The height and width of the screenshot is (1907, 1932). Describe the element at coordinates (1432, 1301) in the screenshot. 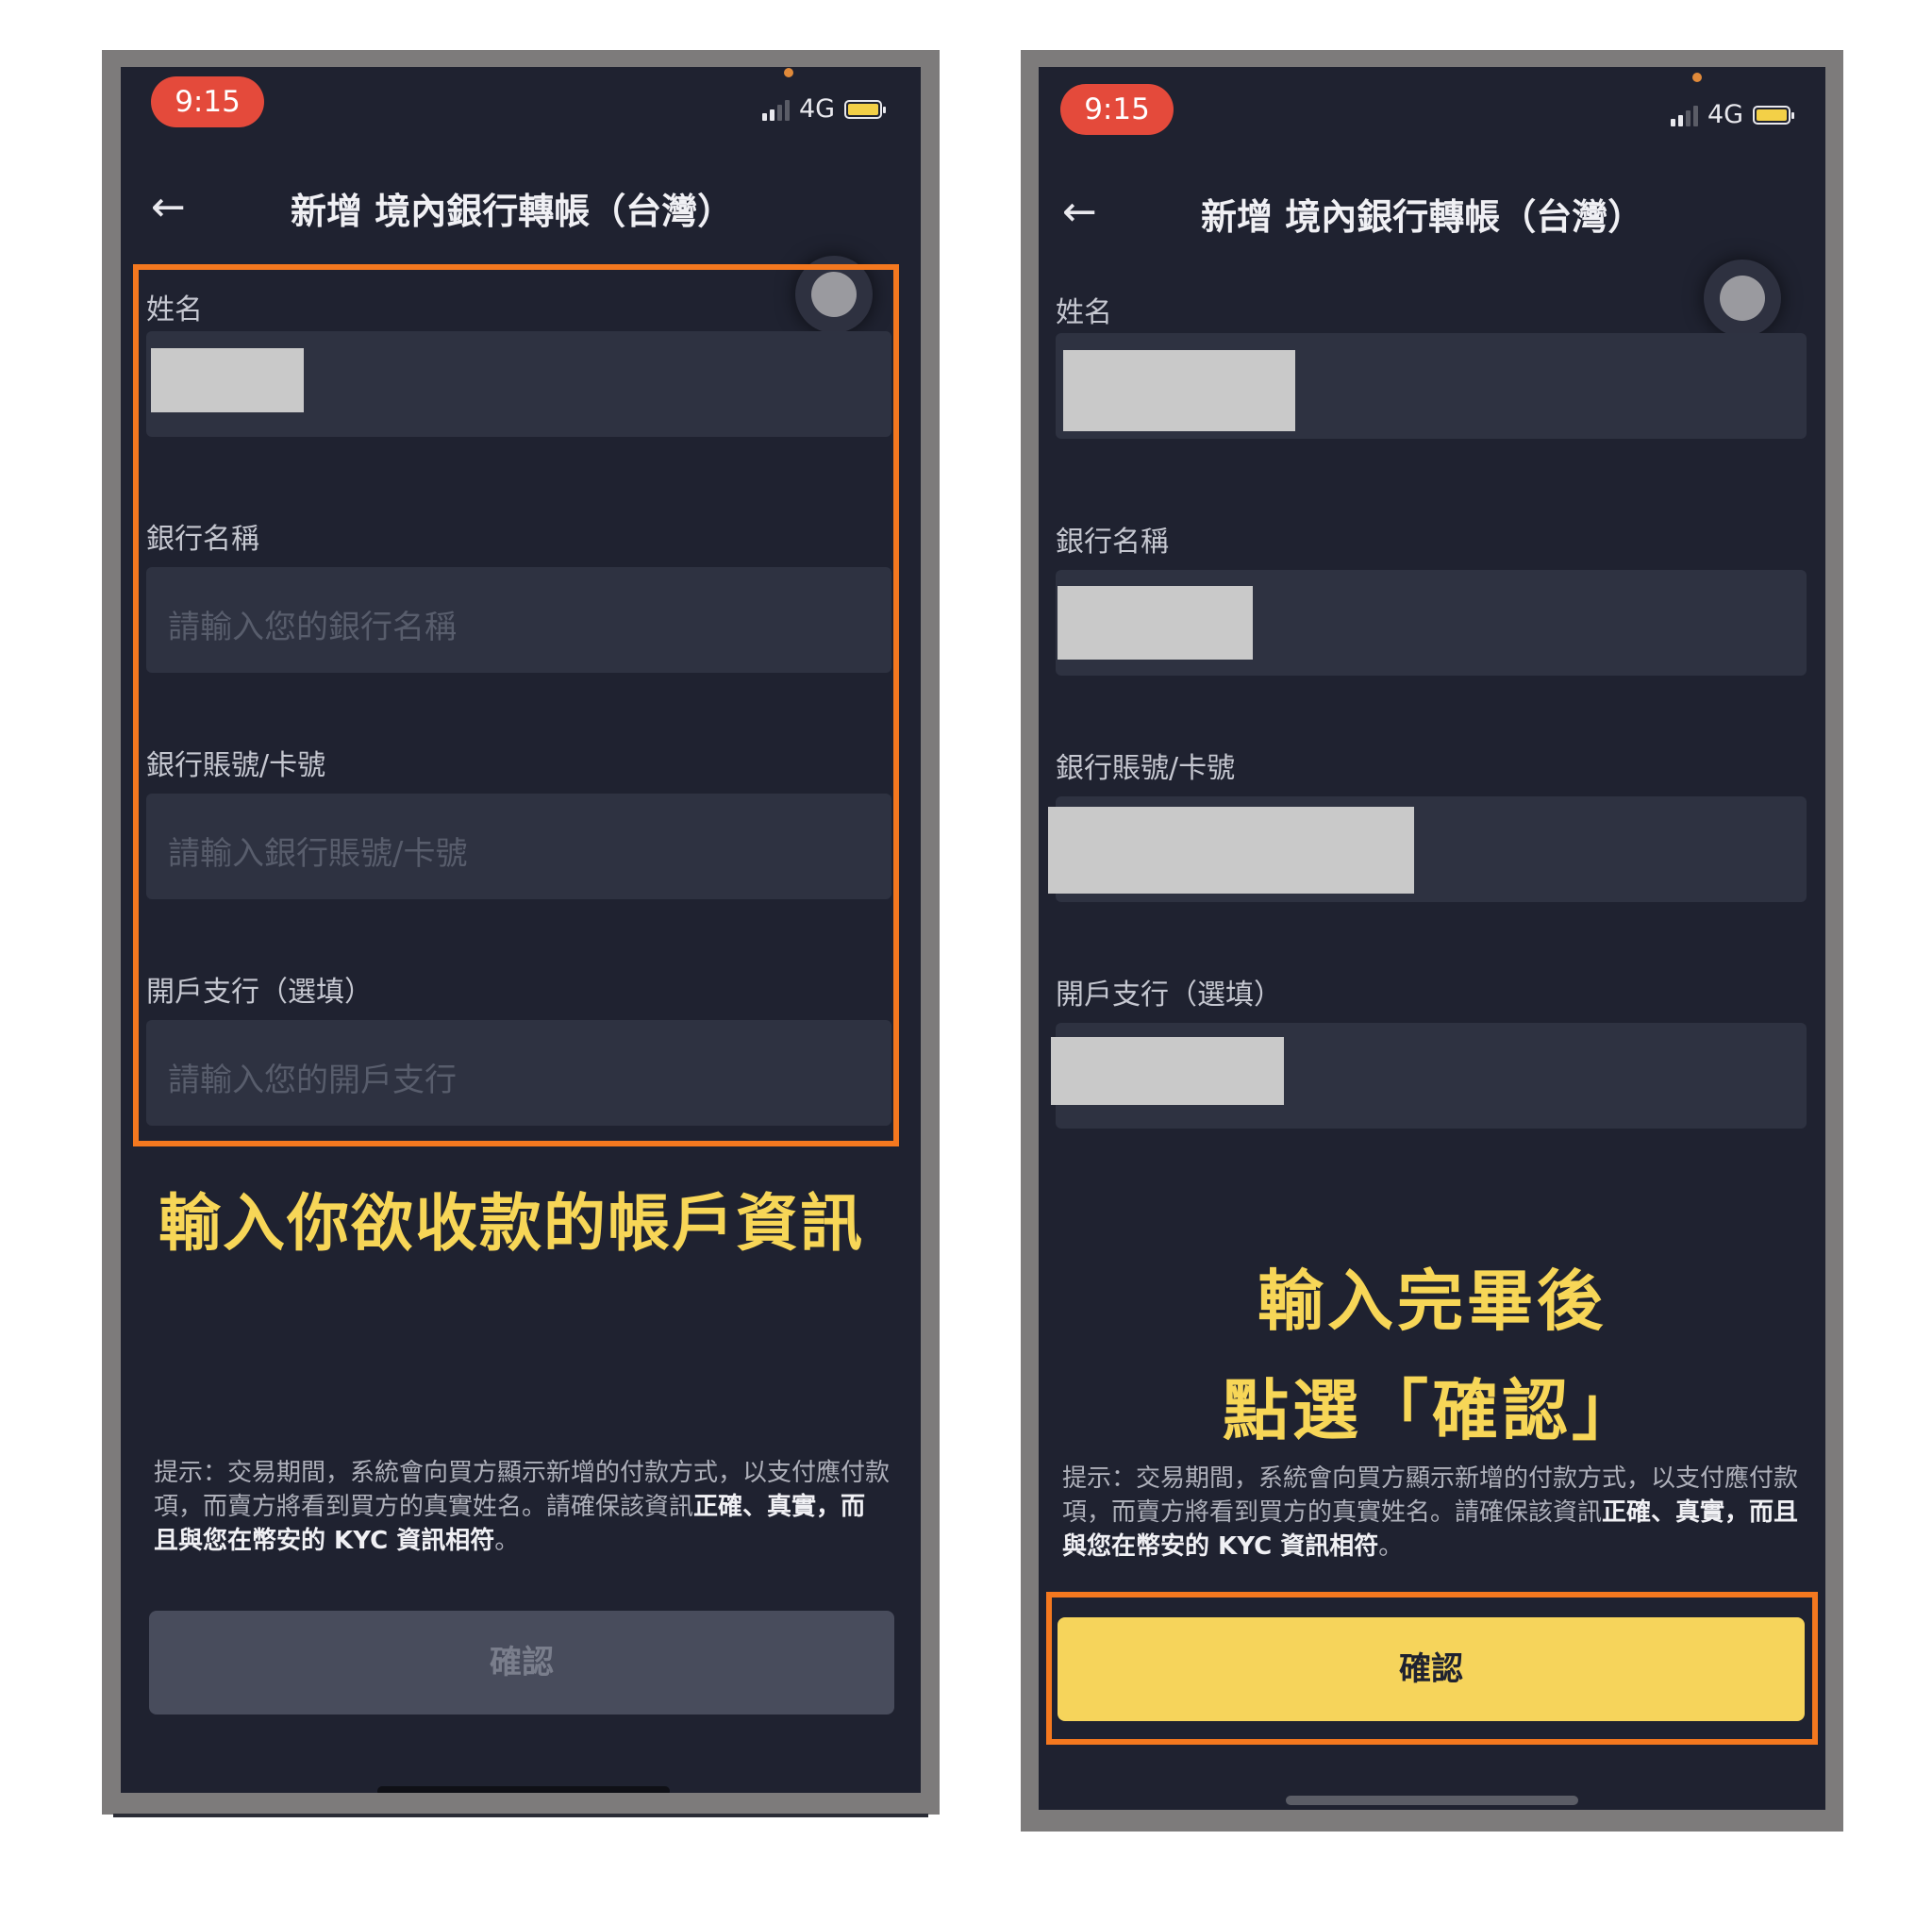

I see `instruction-caption-line1: 輸入完畢後` at that location.